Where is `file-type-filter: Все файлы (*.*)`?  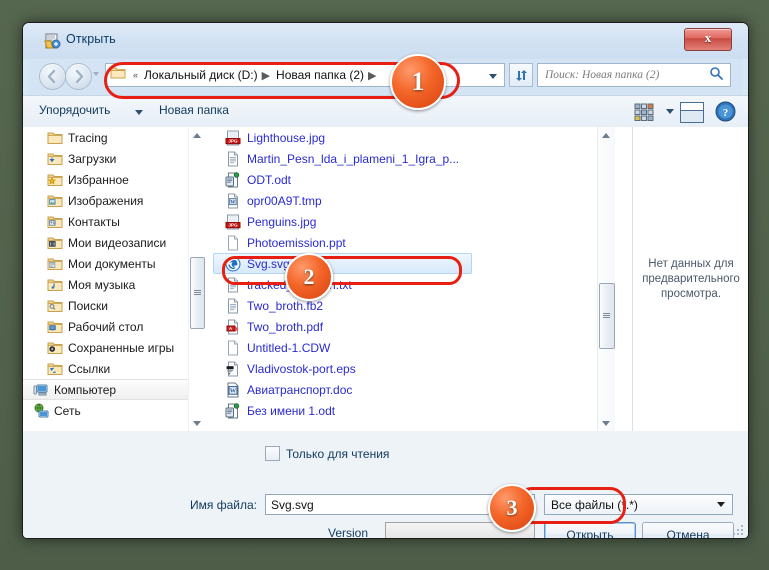
file-type-filter: Все файлы (*.*) is located at coordinates (638, 504).